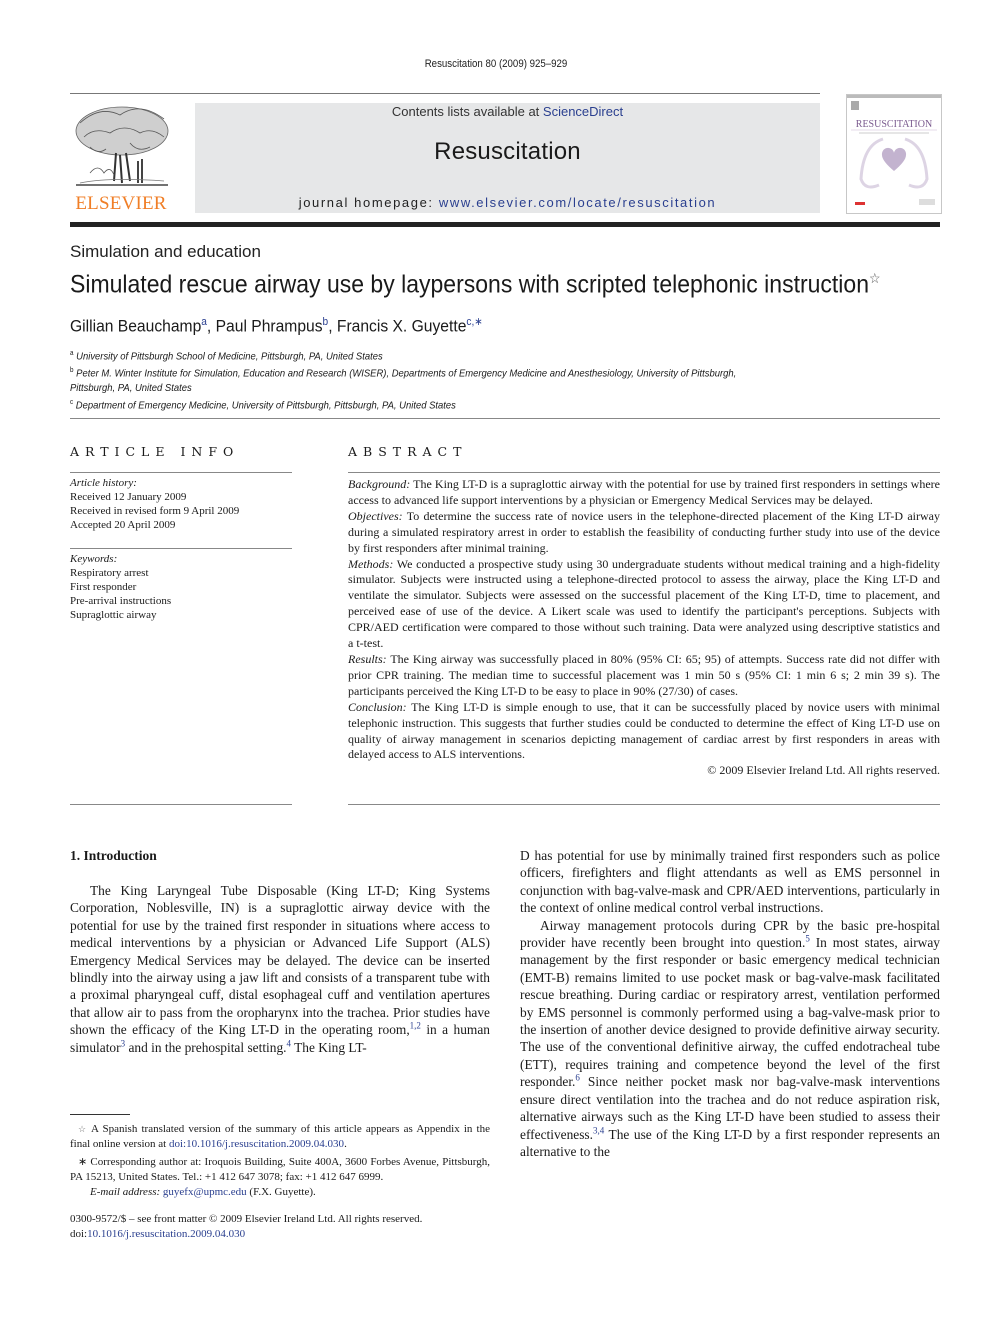 This screenshot has width=992, height=1323. I want to click on abstract-bottom-rule, so click(644, 804).